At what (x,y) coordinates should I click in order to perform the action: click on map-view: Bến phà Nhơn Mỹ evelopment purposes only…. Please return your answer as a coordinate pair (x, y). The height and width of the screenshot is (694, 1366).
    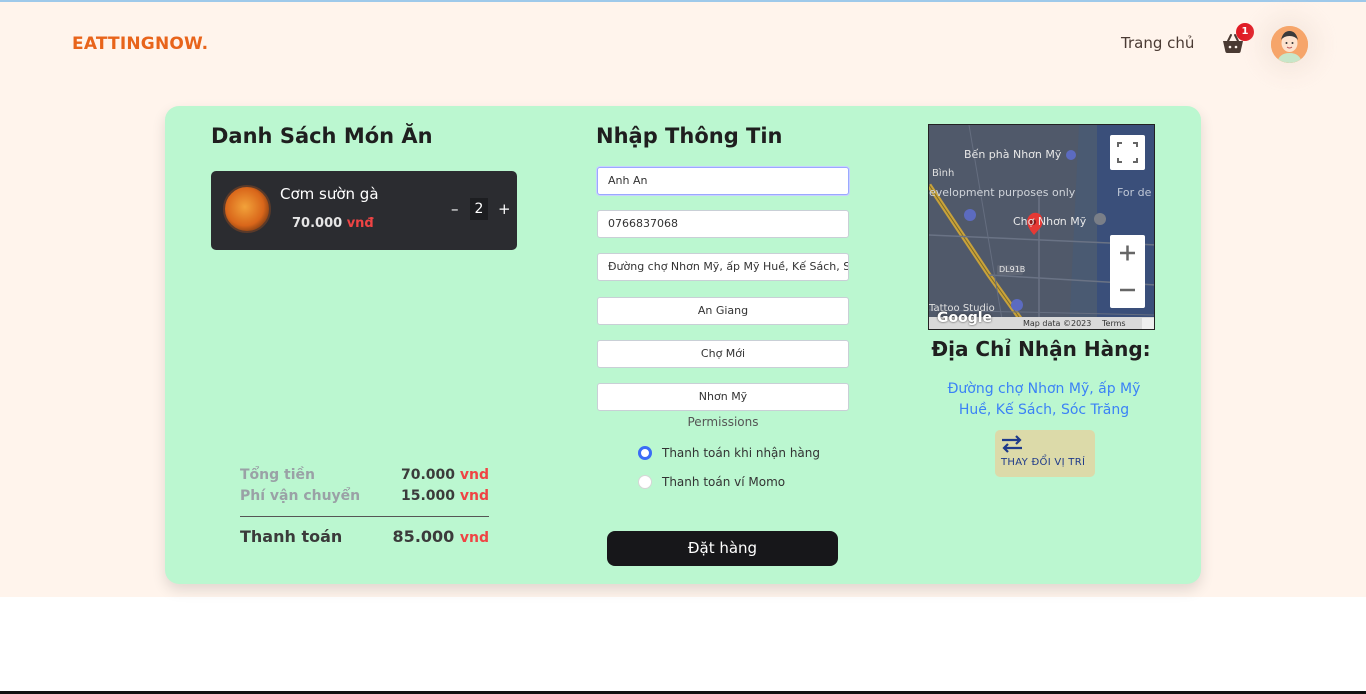
    Looking at the image, I should click on (1041, 227).